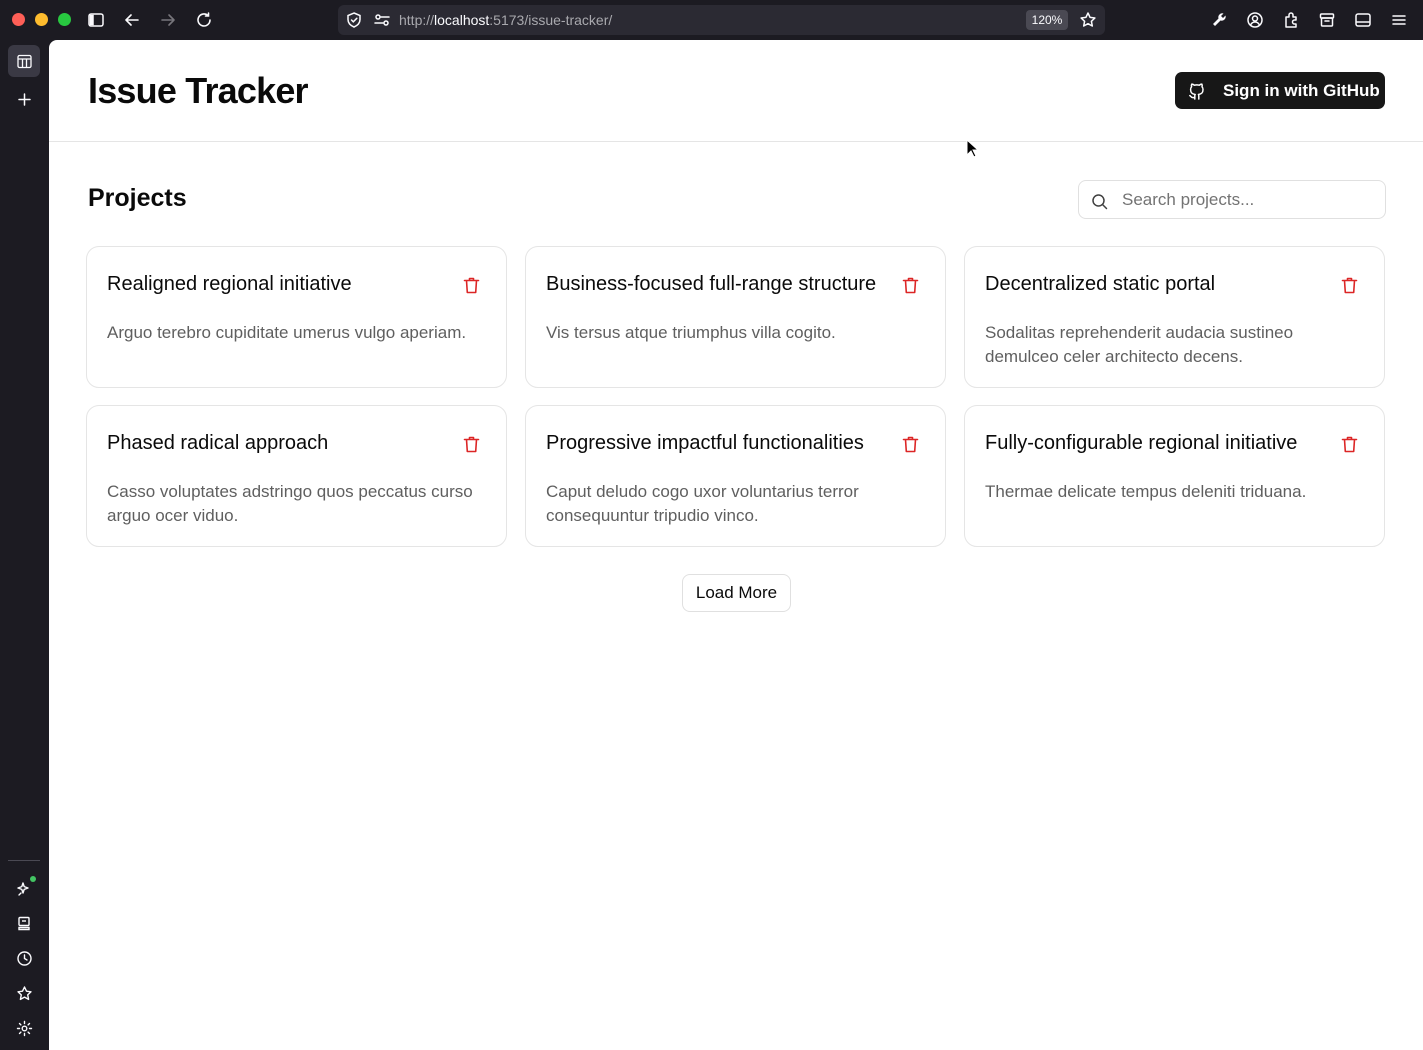 The height and width of the screenshot is (1050, 1423). I want to click on reload-icon, so click(204, 20).